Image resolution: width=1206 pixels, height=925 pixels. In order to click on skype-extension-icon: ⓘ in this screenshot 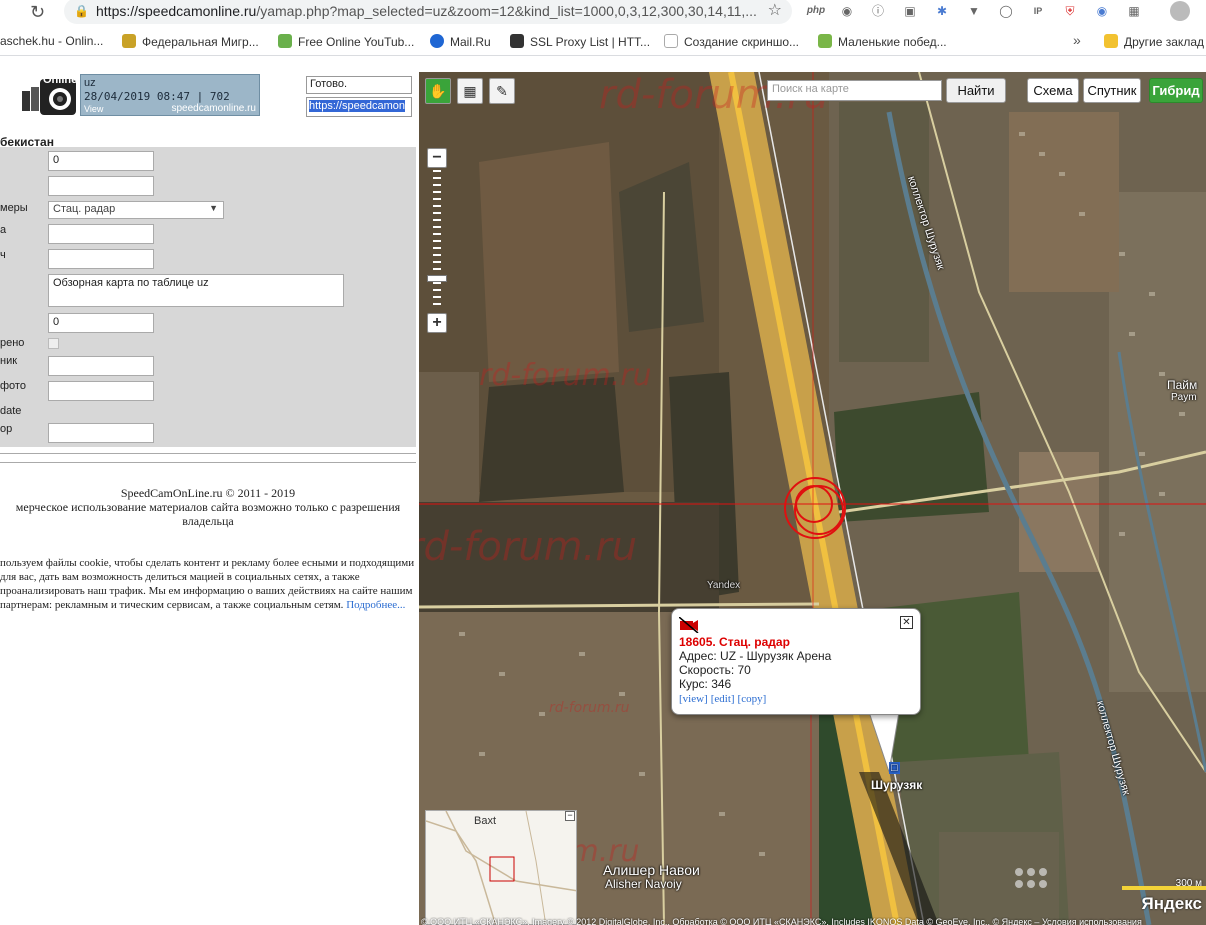, I will do `click(878, 11)`.